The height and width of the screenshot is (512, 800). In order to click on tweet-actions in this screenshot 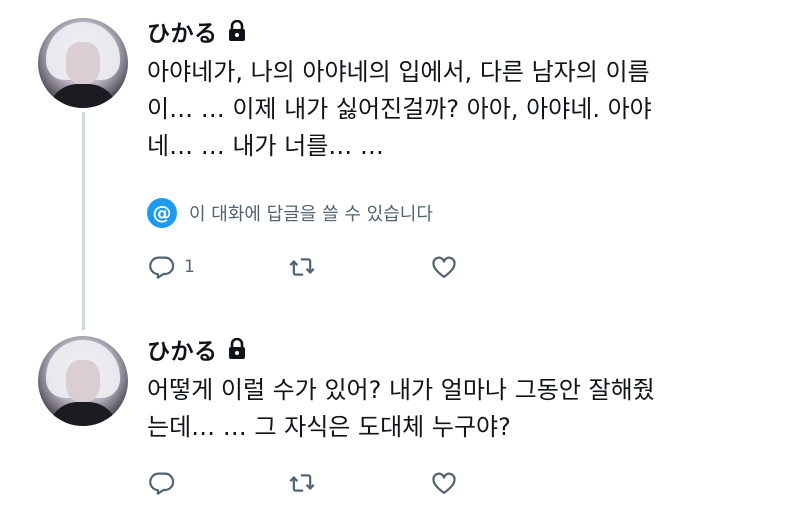, I will do `click(303, 483)`.